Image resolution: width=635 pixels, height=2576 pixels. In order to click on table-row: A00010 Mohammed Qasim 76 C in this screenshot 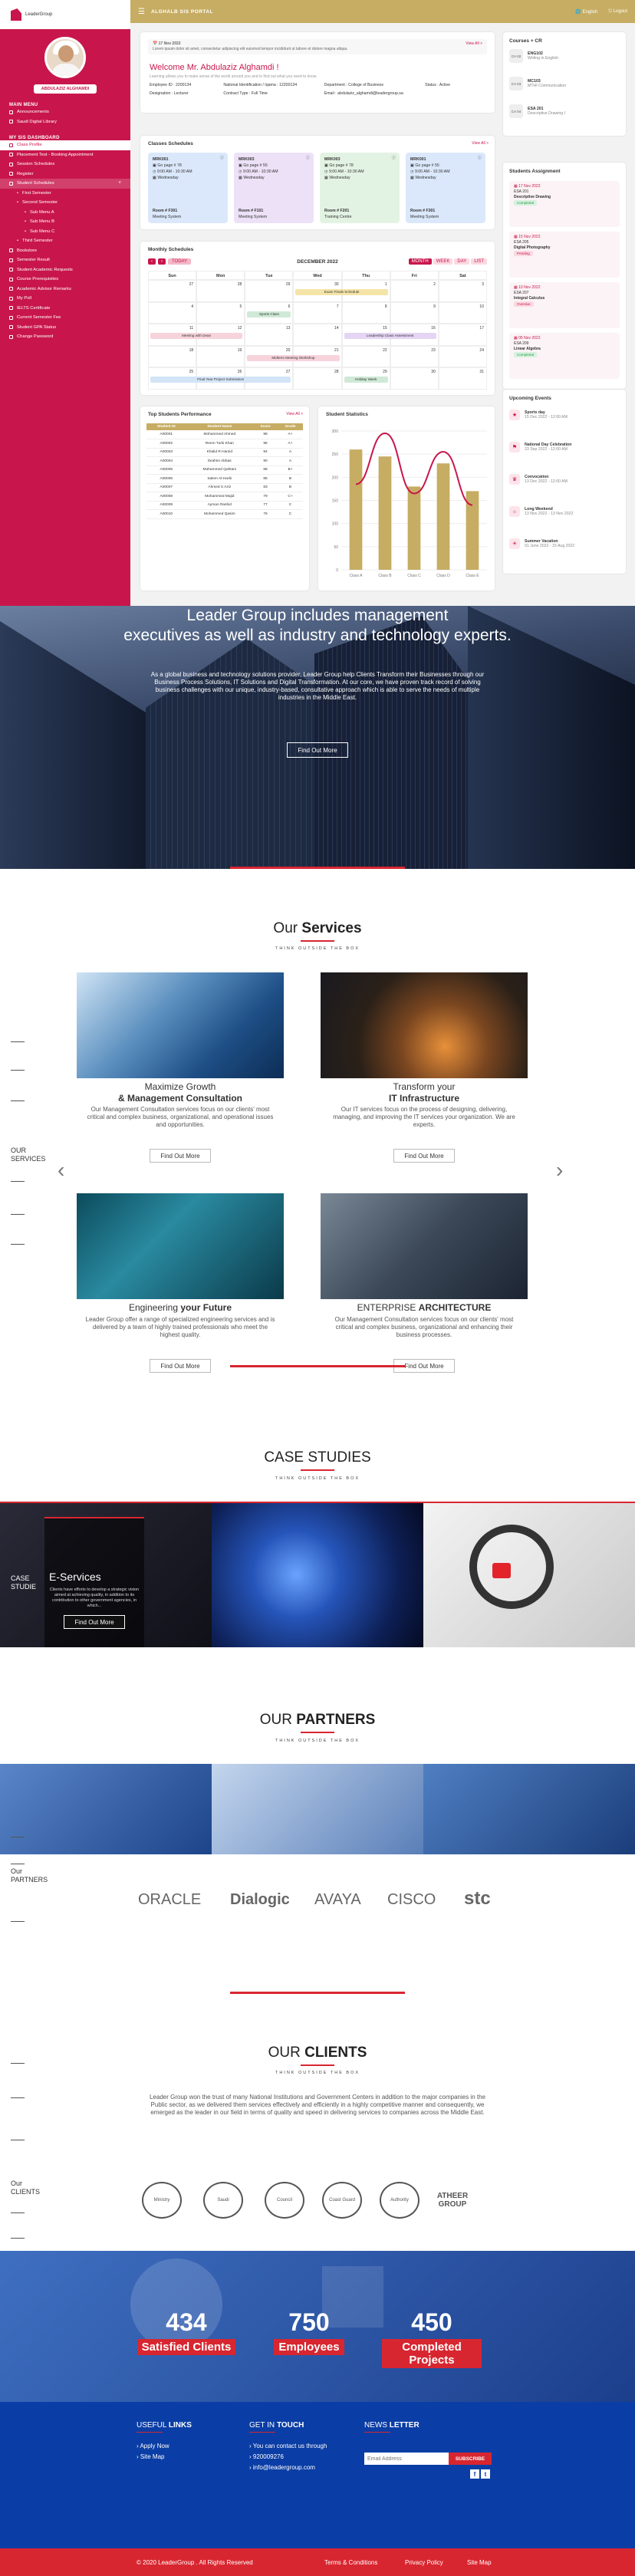, I will do `click(224, 514)`.